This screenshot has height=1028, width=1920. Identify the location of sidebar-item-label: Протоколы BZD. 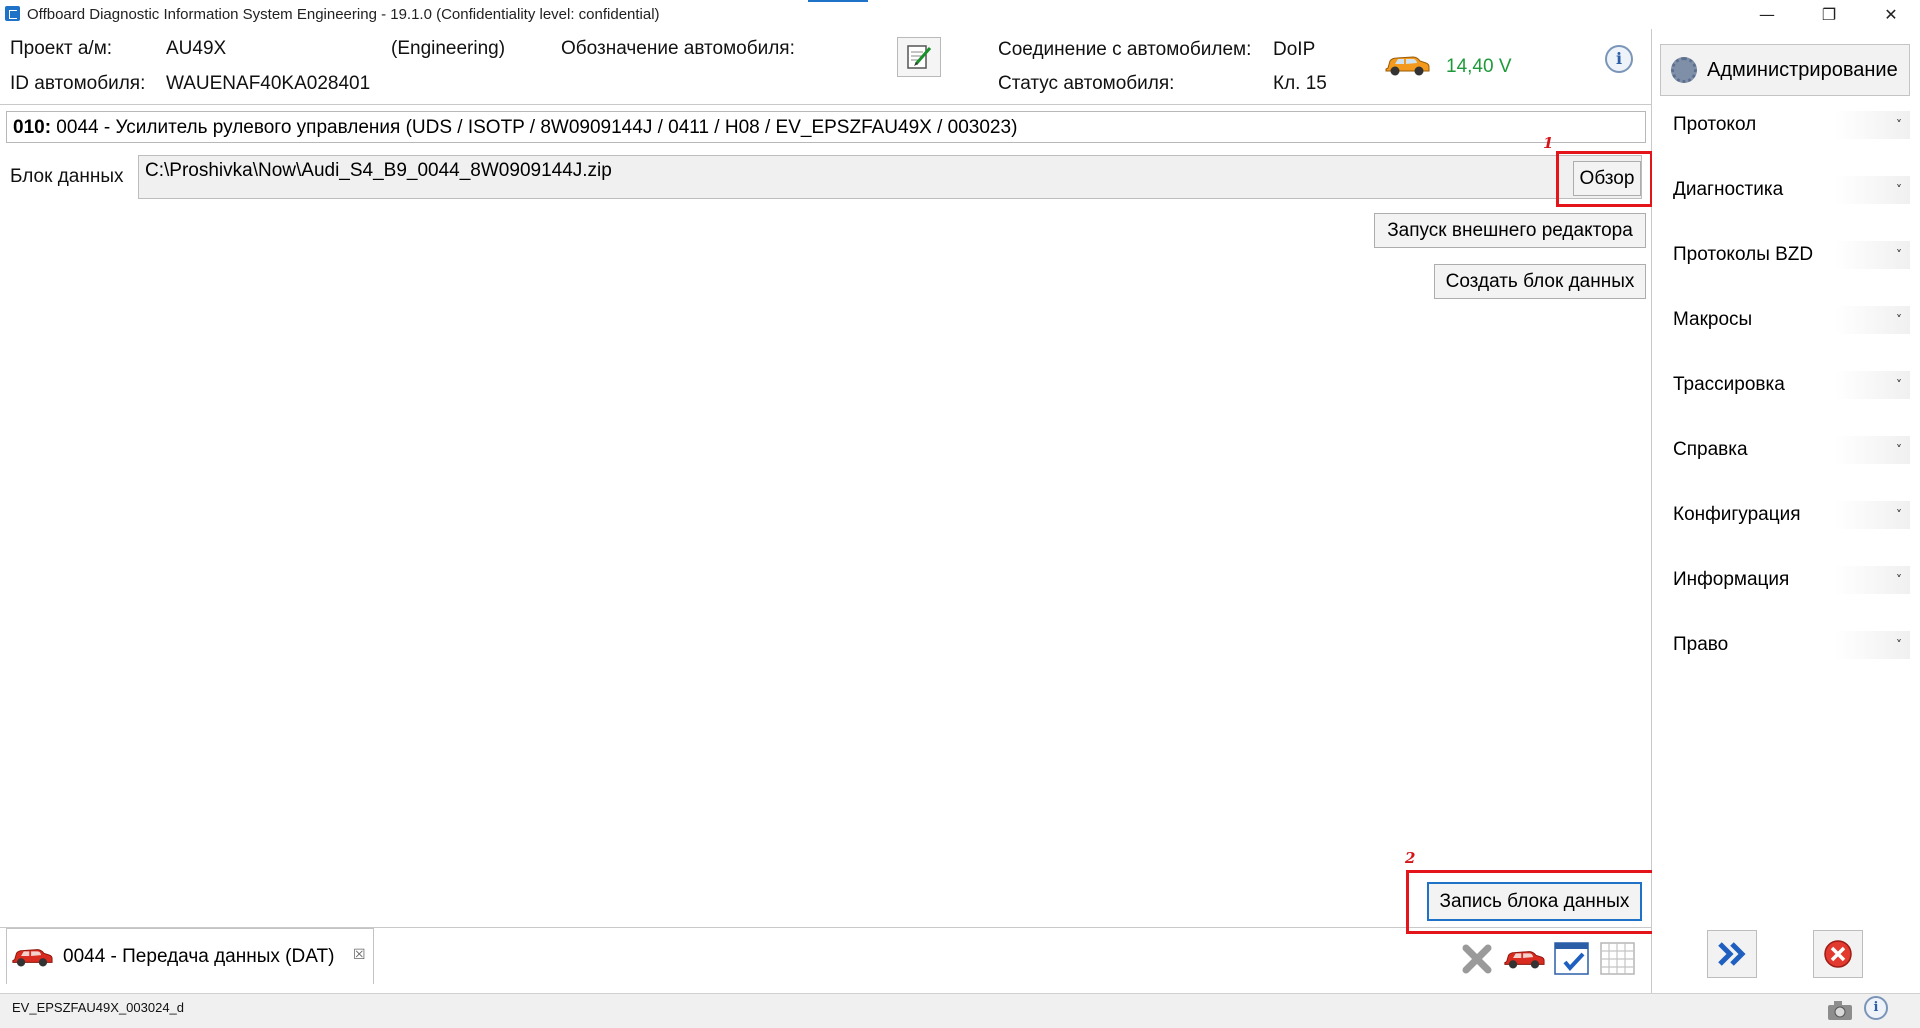
(1743, 254).